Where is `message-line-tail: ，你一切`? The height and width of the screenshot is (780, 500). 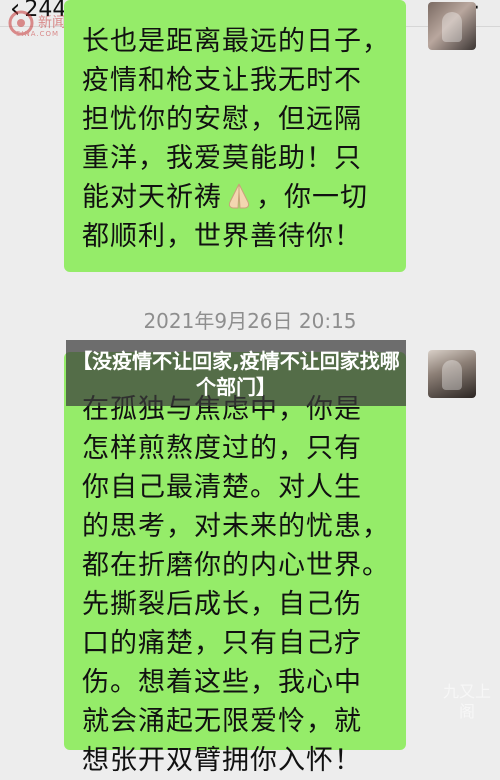 message-line-tail: ，你一切 is located at coordinates (312, 197).